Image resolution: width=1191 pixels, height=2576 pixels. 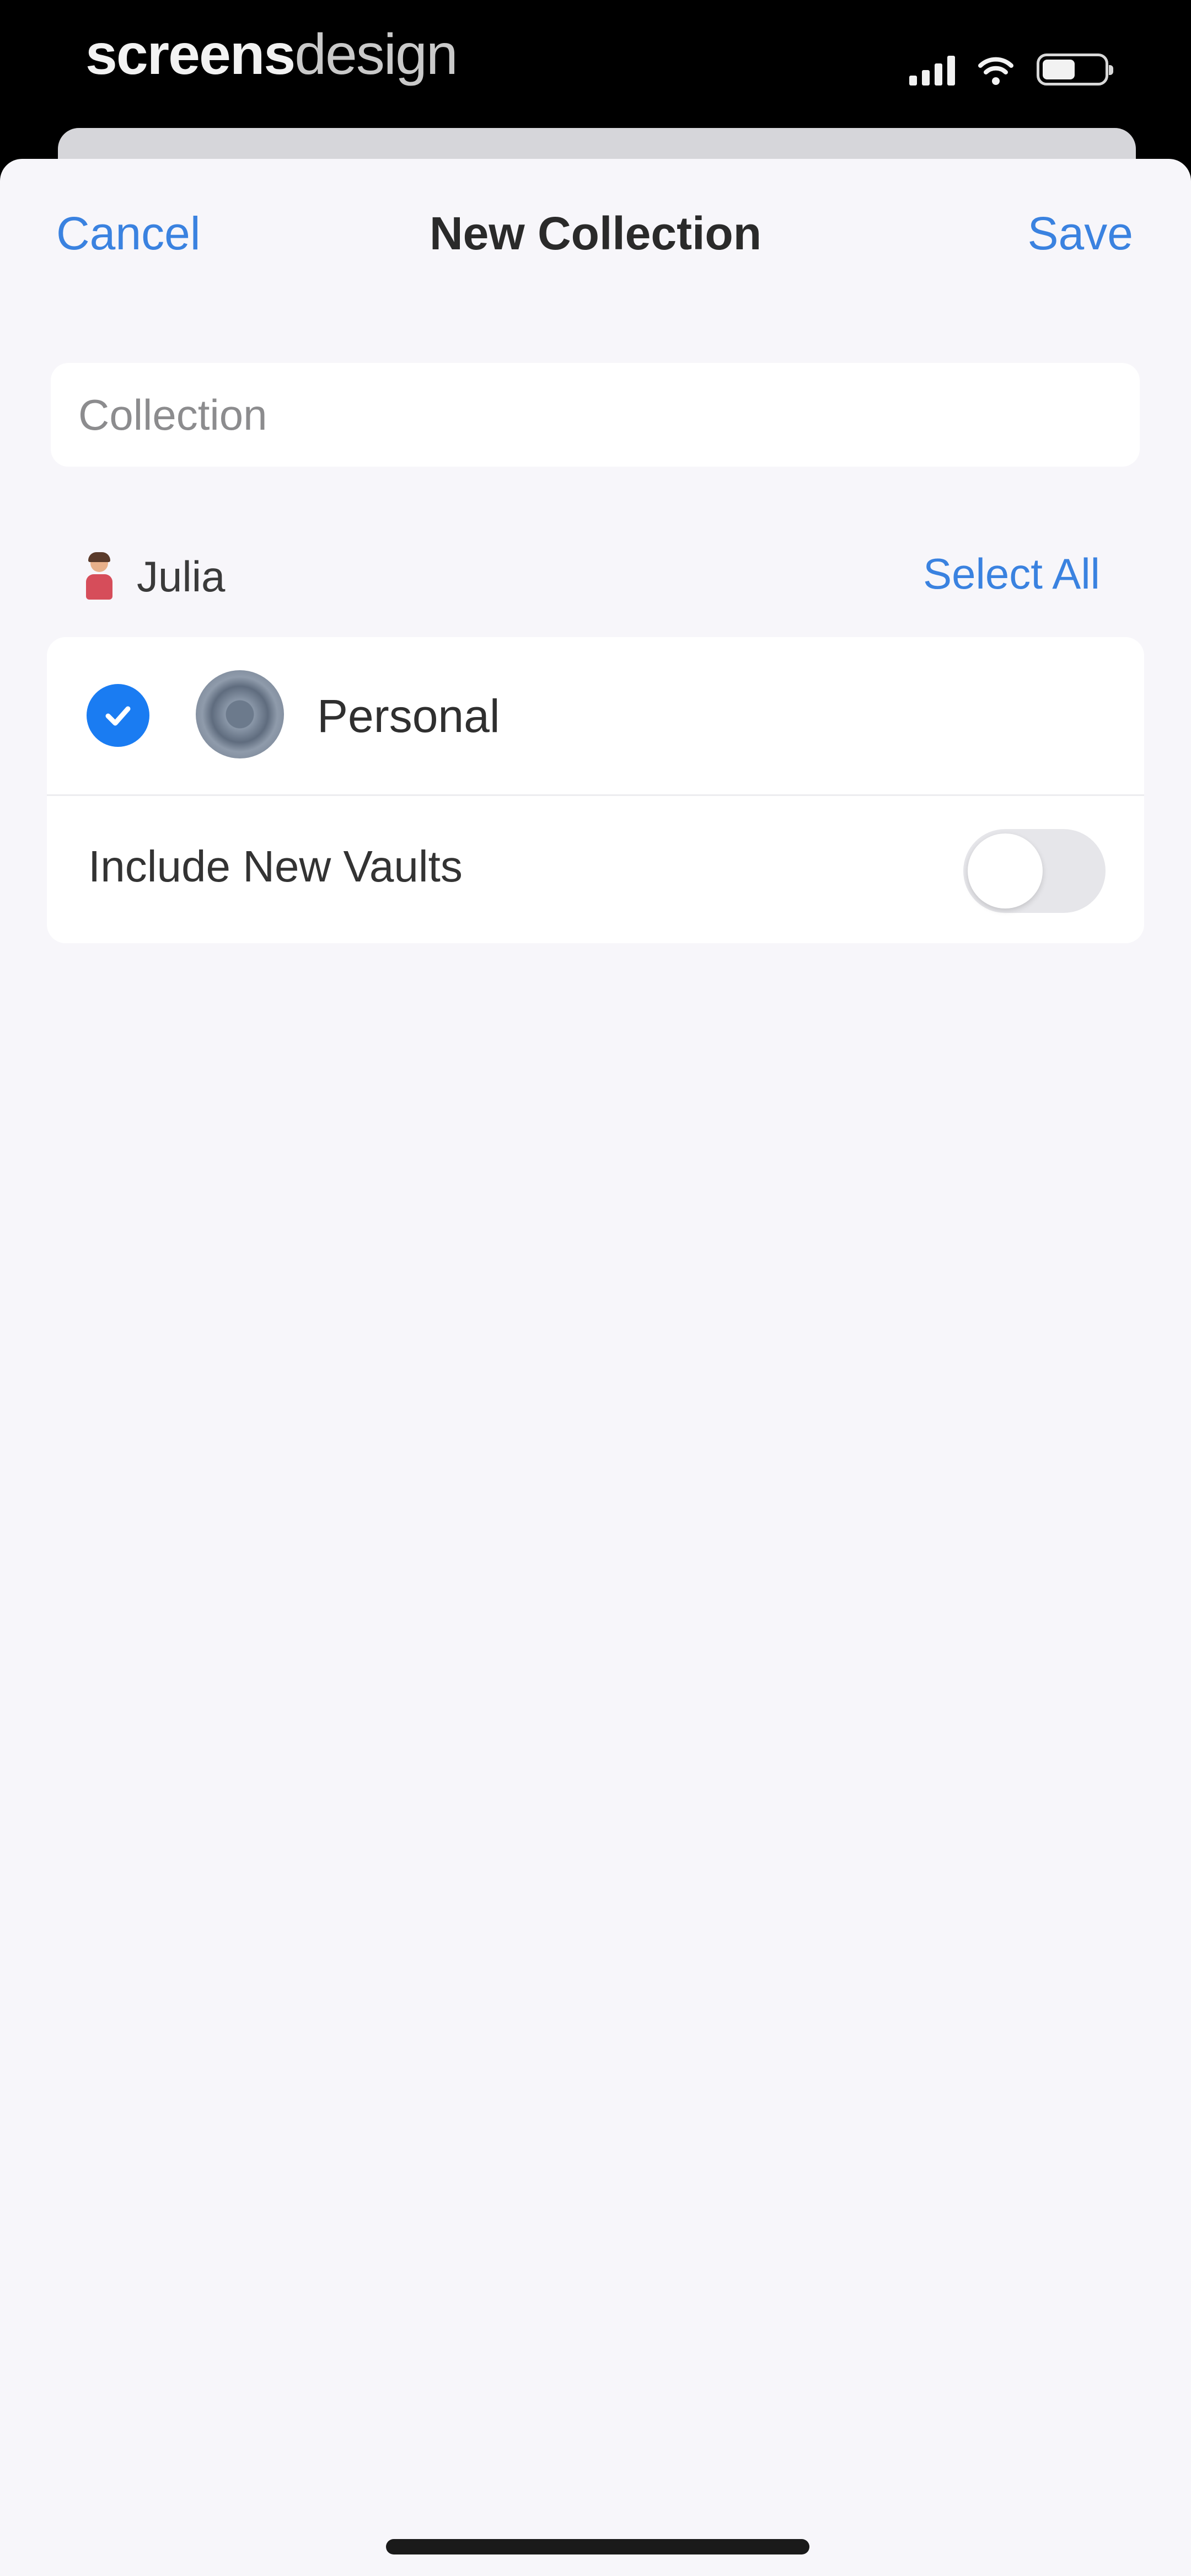 I want to click on vault-list: Personal Include New Vaults, so click(x=595, y=790).